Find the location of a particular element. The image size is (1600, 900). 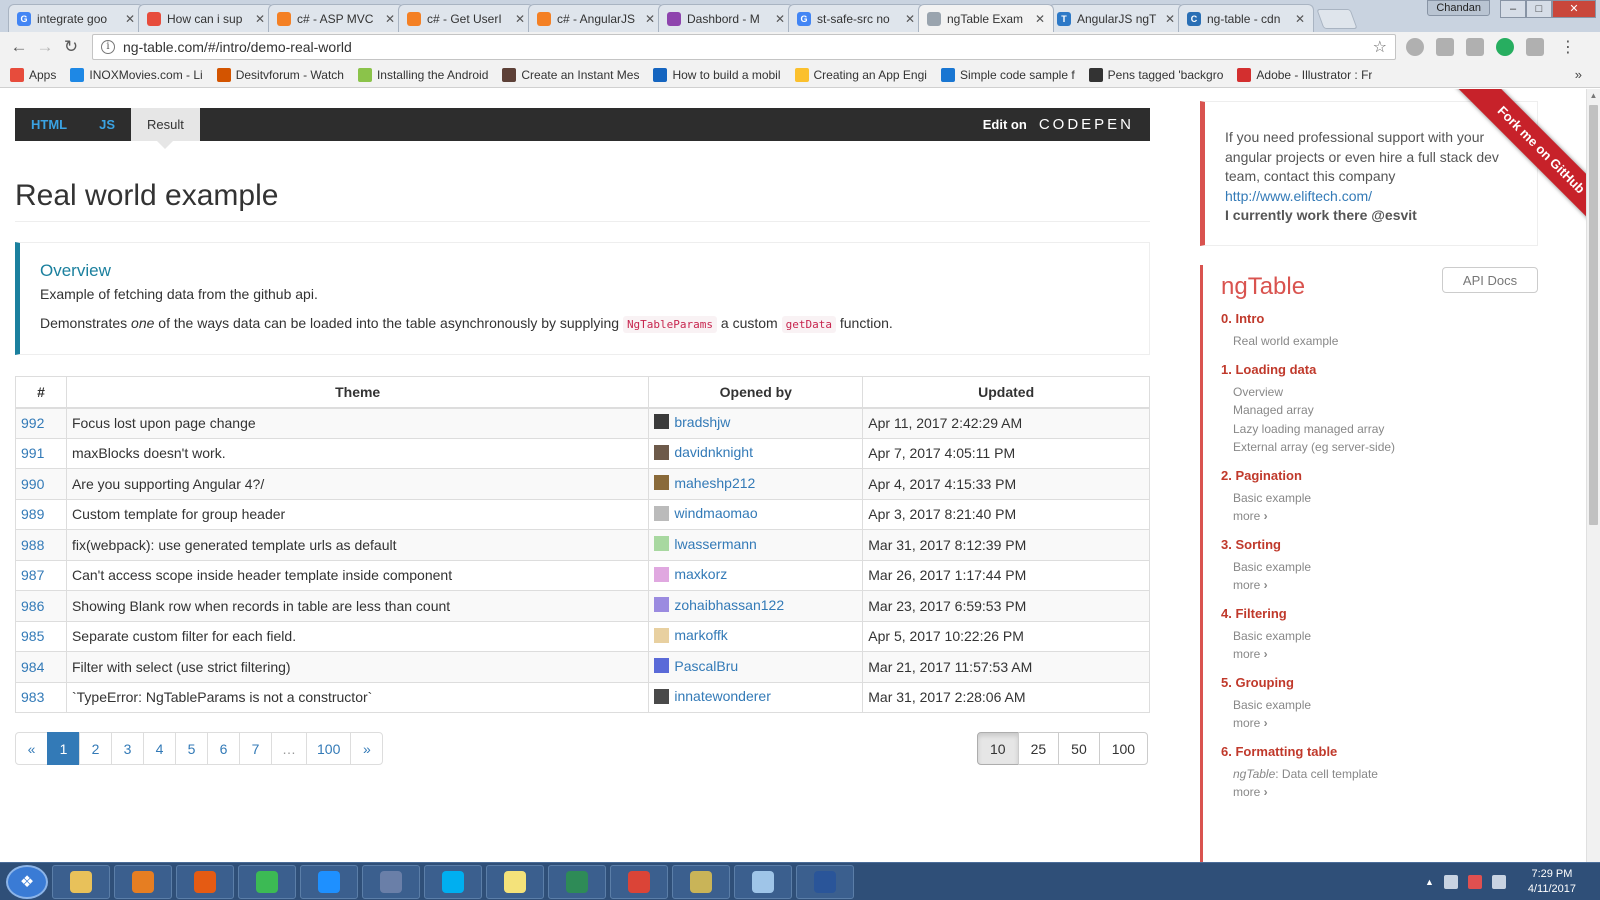

page-size-button: 50 is located at coordinates (1079, 748).